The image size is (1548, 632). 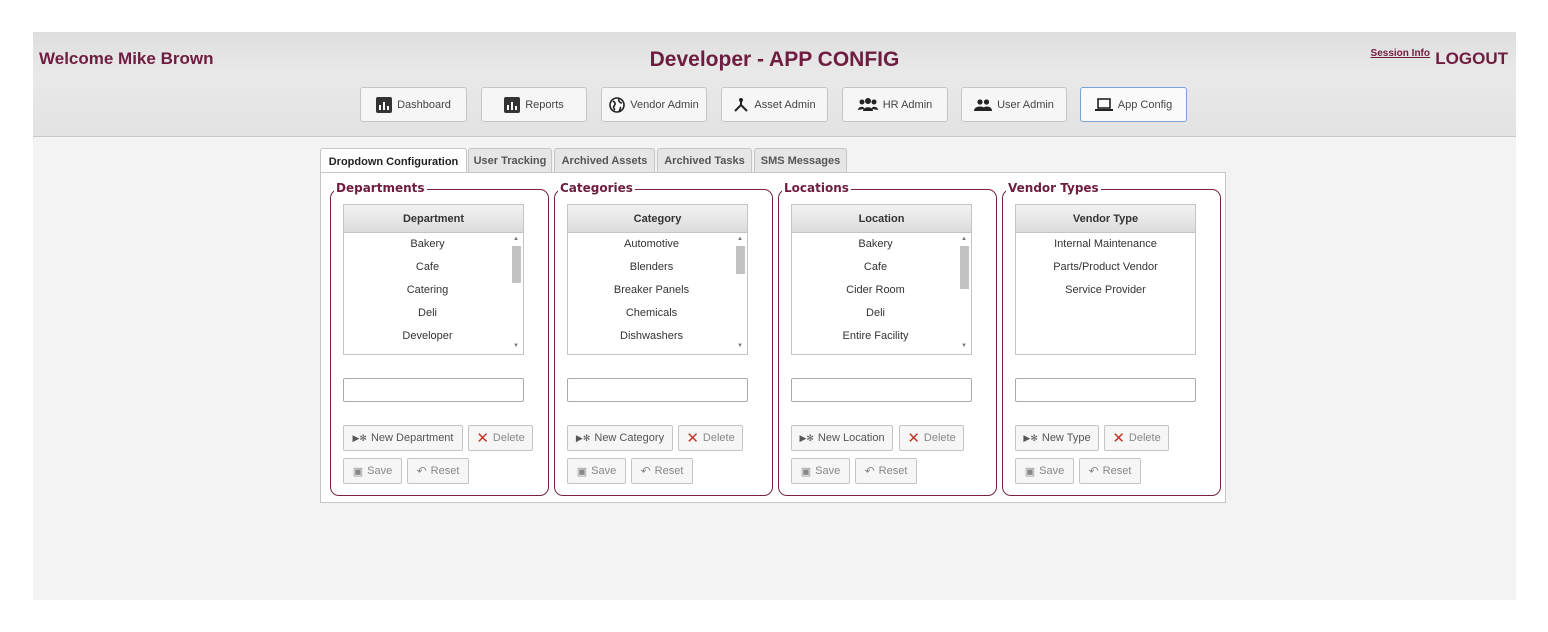 What do you see at coordinates (931, 438) in the screenshot?
I see `delete-location-button: ✕ Delete` at bounding box center [931, 438].